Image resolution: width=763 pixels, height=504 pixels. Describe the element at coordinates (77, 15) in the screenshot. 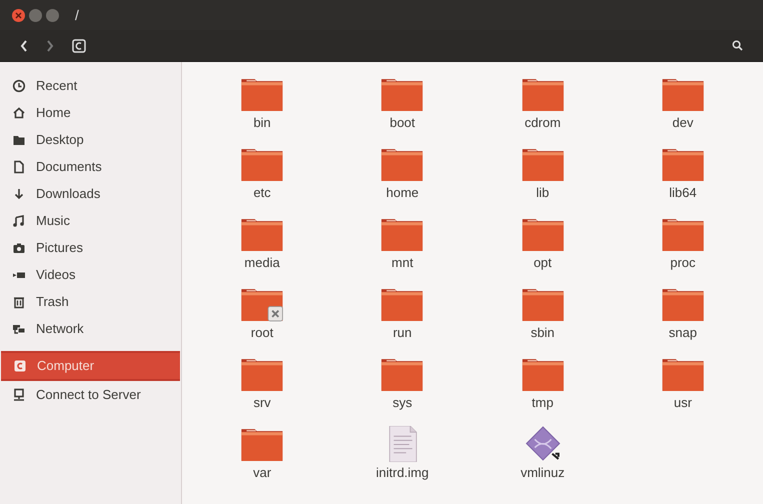

I see `window-title: /` at that location.